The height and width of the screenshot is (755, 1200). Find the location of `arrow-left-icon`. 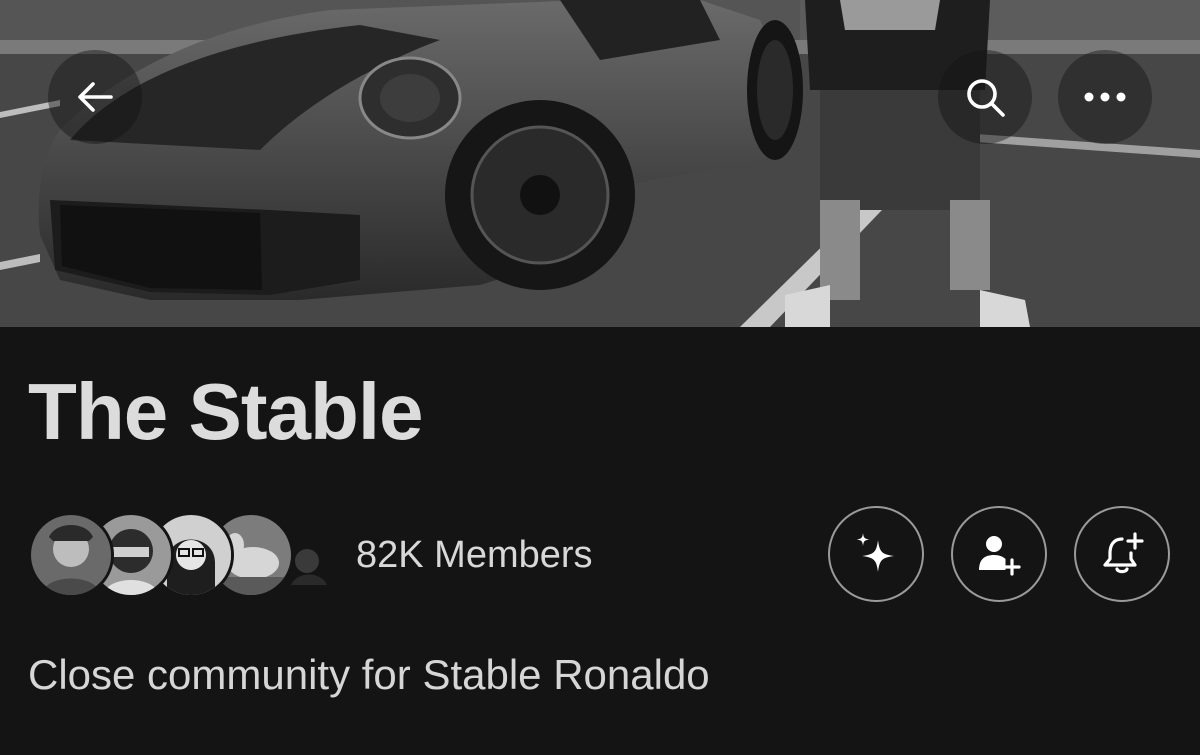

arrow-left-icon is located at coordinates (95, 97).